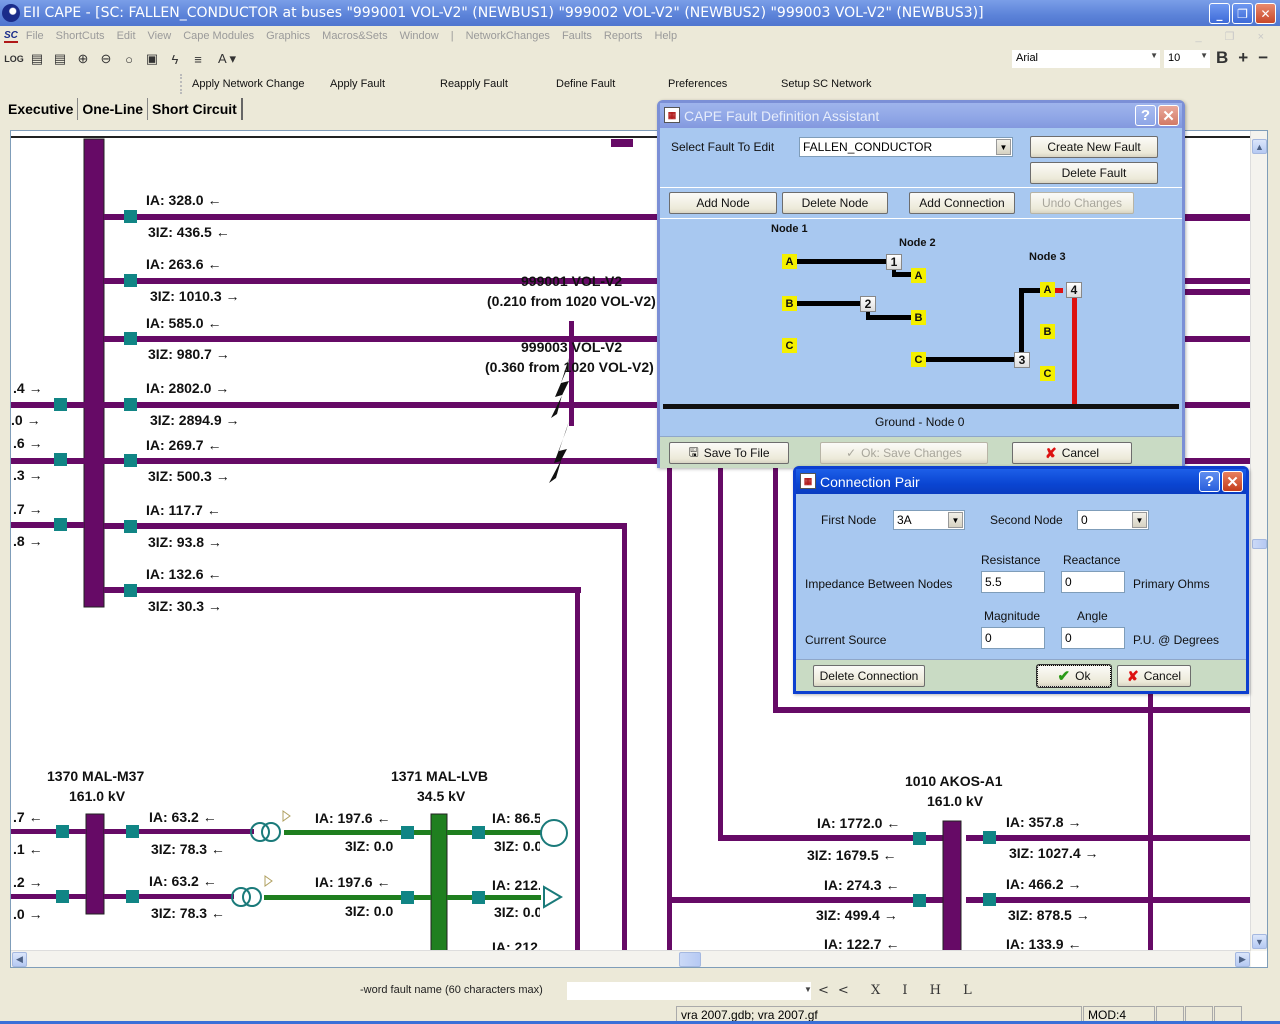 The height and width of the screenshot is (1024, 1280). I want to click on delete-connection-button: Delete Connection, so click(869, 676).